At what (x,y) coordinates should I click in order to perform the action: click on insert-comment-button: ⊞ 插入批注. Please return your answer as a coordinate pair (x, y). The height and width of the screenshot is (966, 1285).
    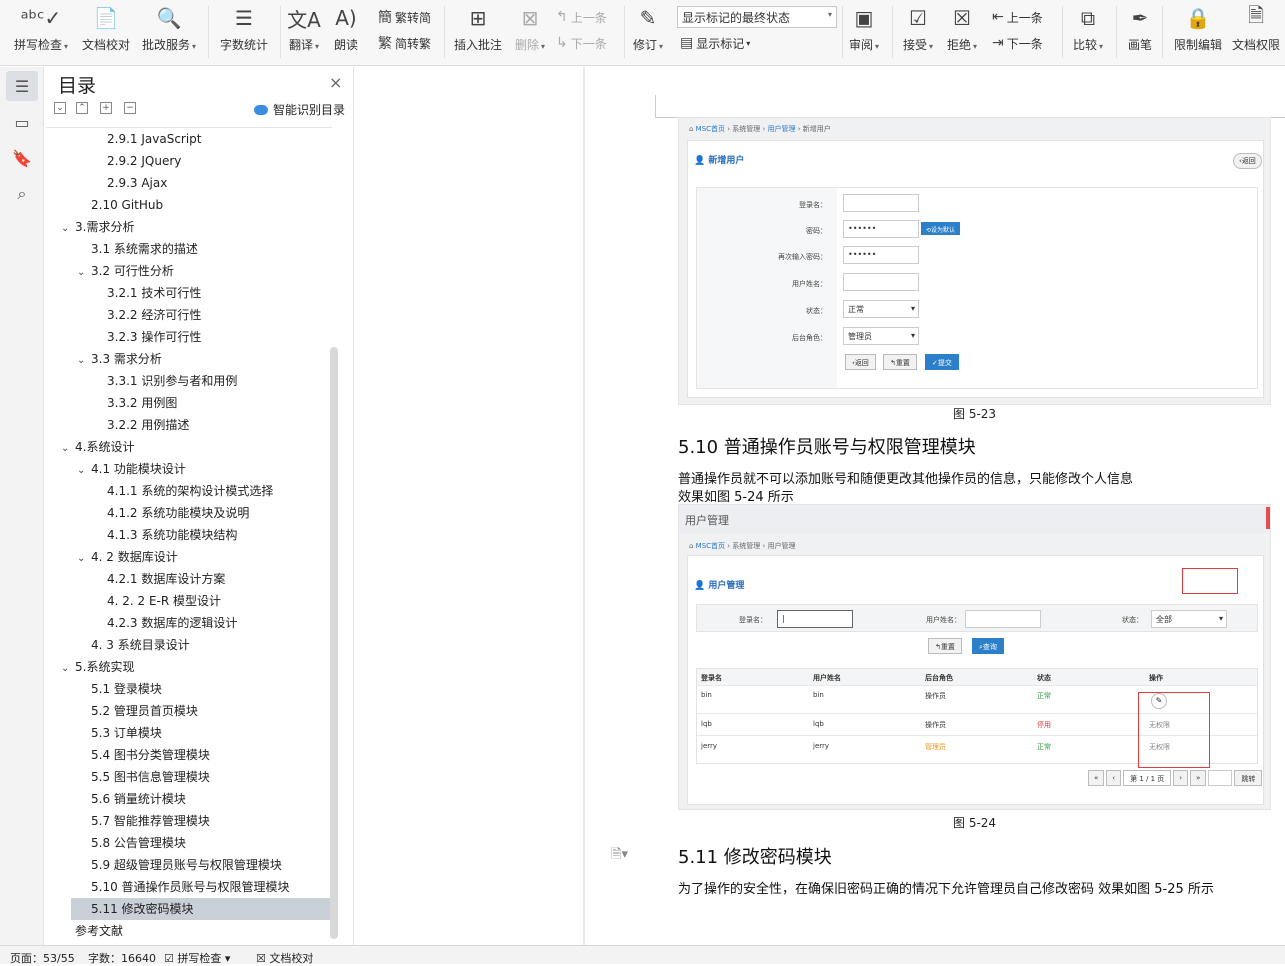
    Looking at the image, I should click on (478, 32).